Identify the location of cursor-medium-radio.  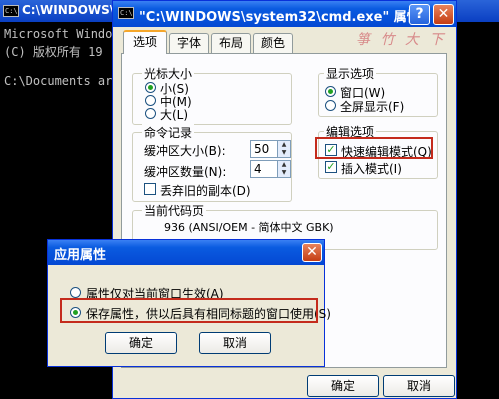
(150, 100).